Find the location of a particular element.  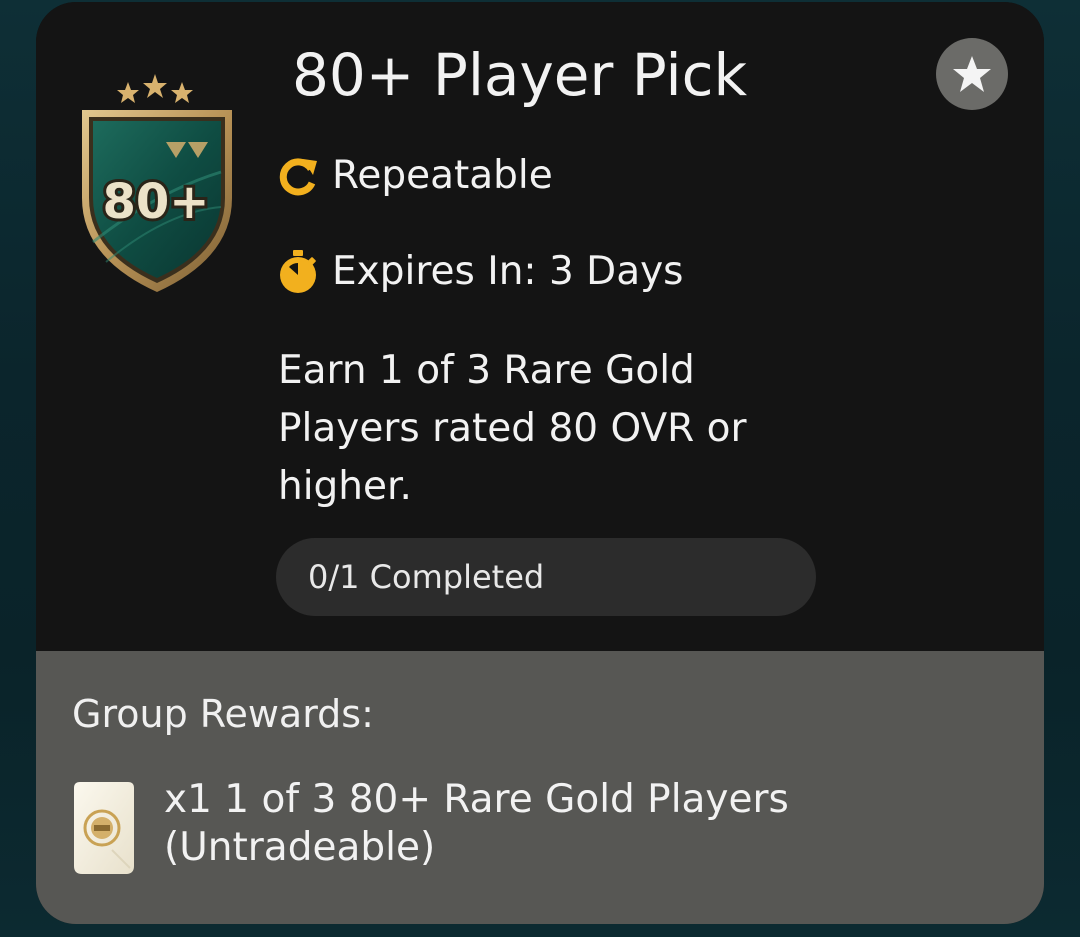

rewards-title: Group Rewards: is located at coordinates (223, 714).